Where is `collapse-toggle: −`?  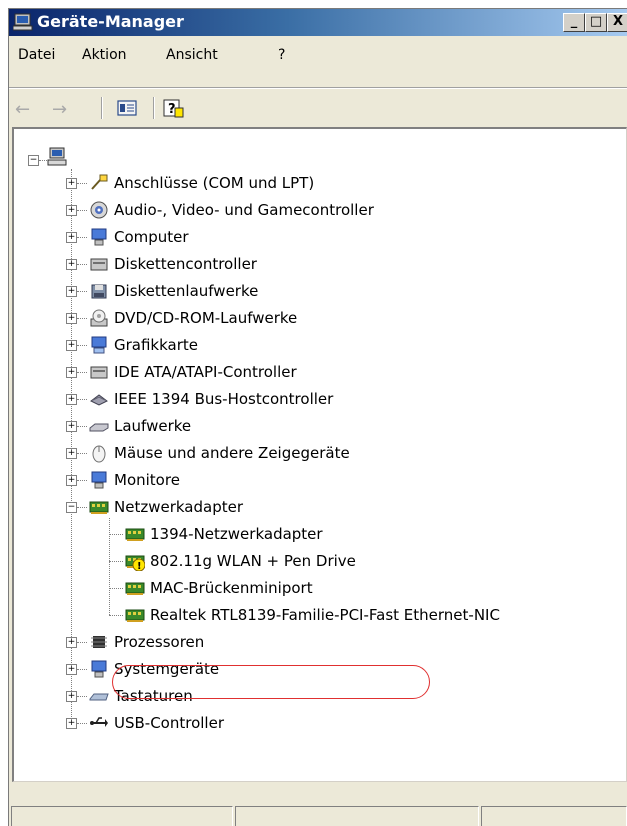 collapse-toggle: − is located at coordinates (71, 507).